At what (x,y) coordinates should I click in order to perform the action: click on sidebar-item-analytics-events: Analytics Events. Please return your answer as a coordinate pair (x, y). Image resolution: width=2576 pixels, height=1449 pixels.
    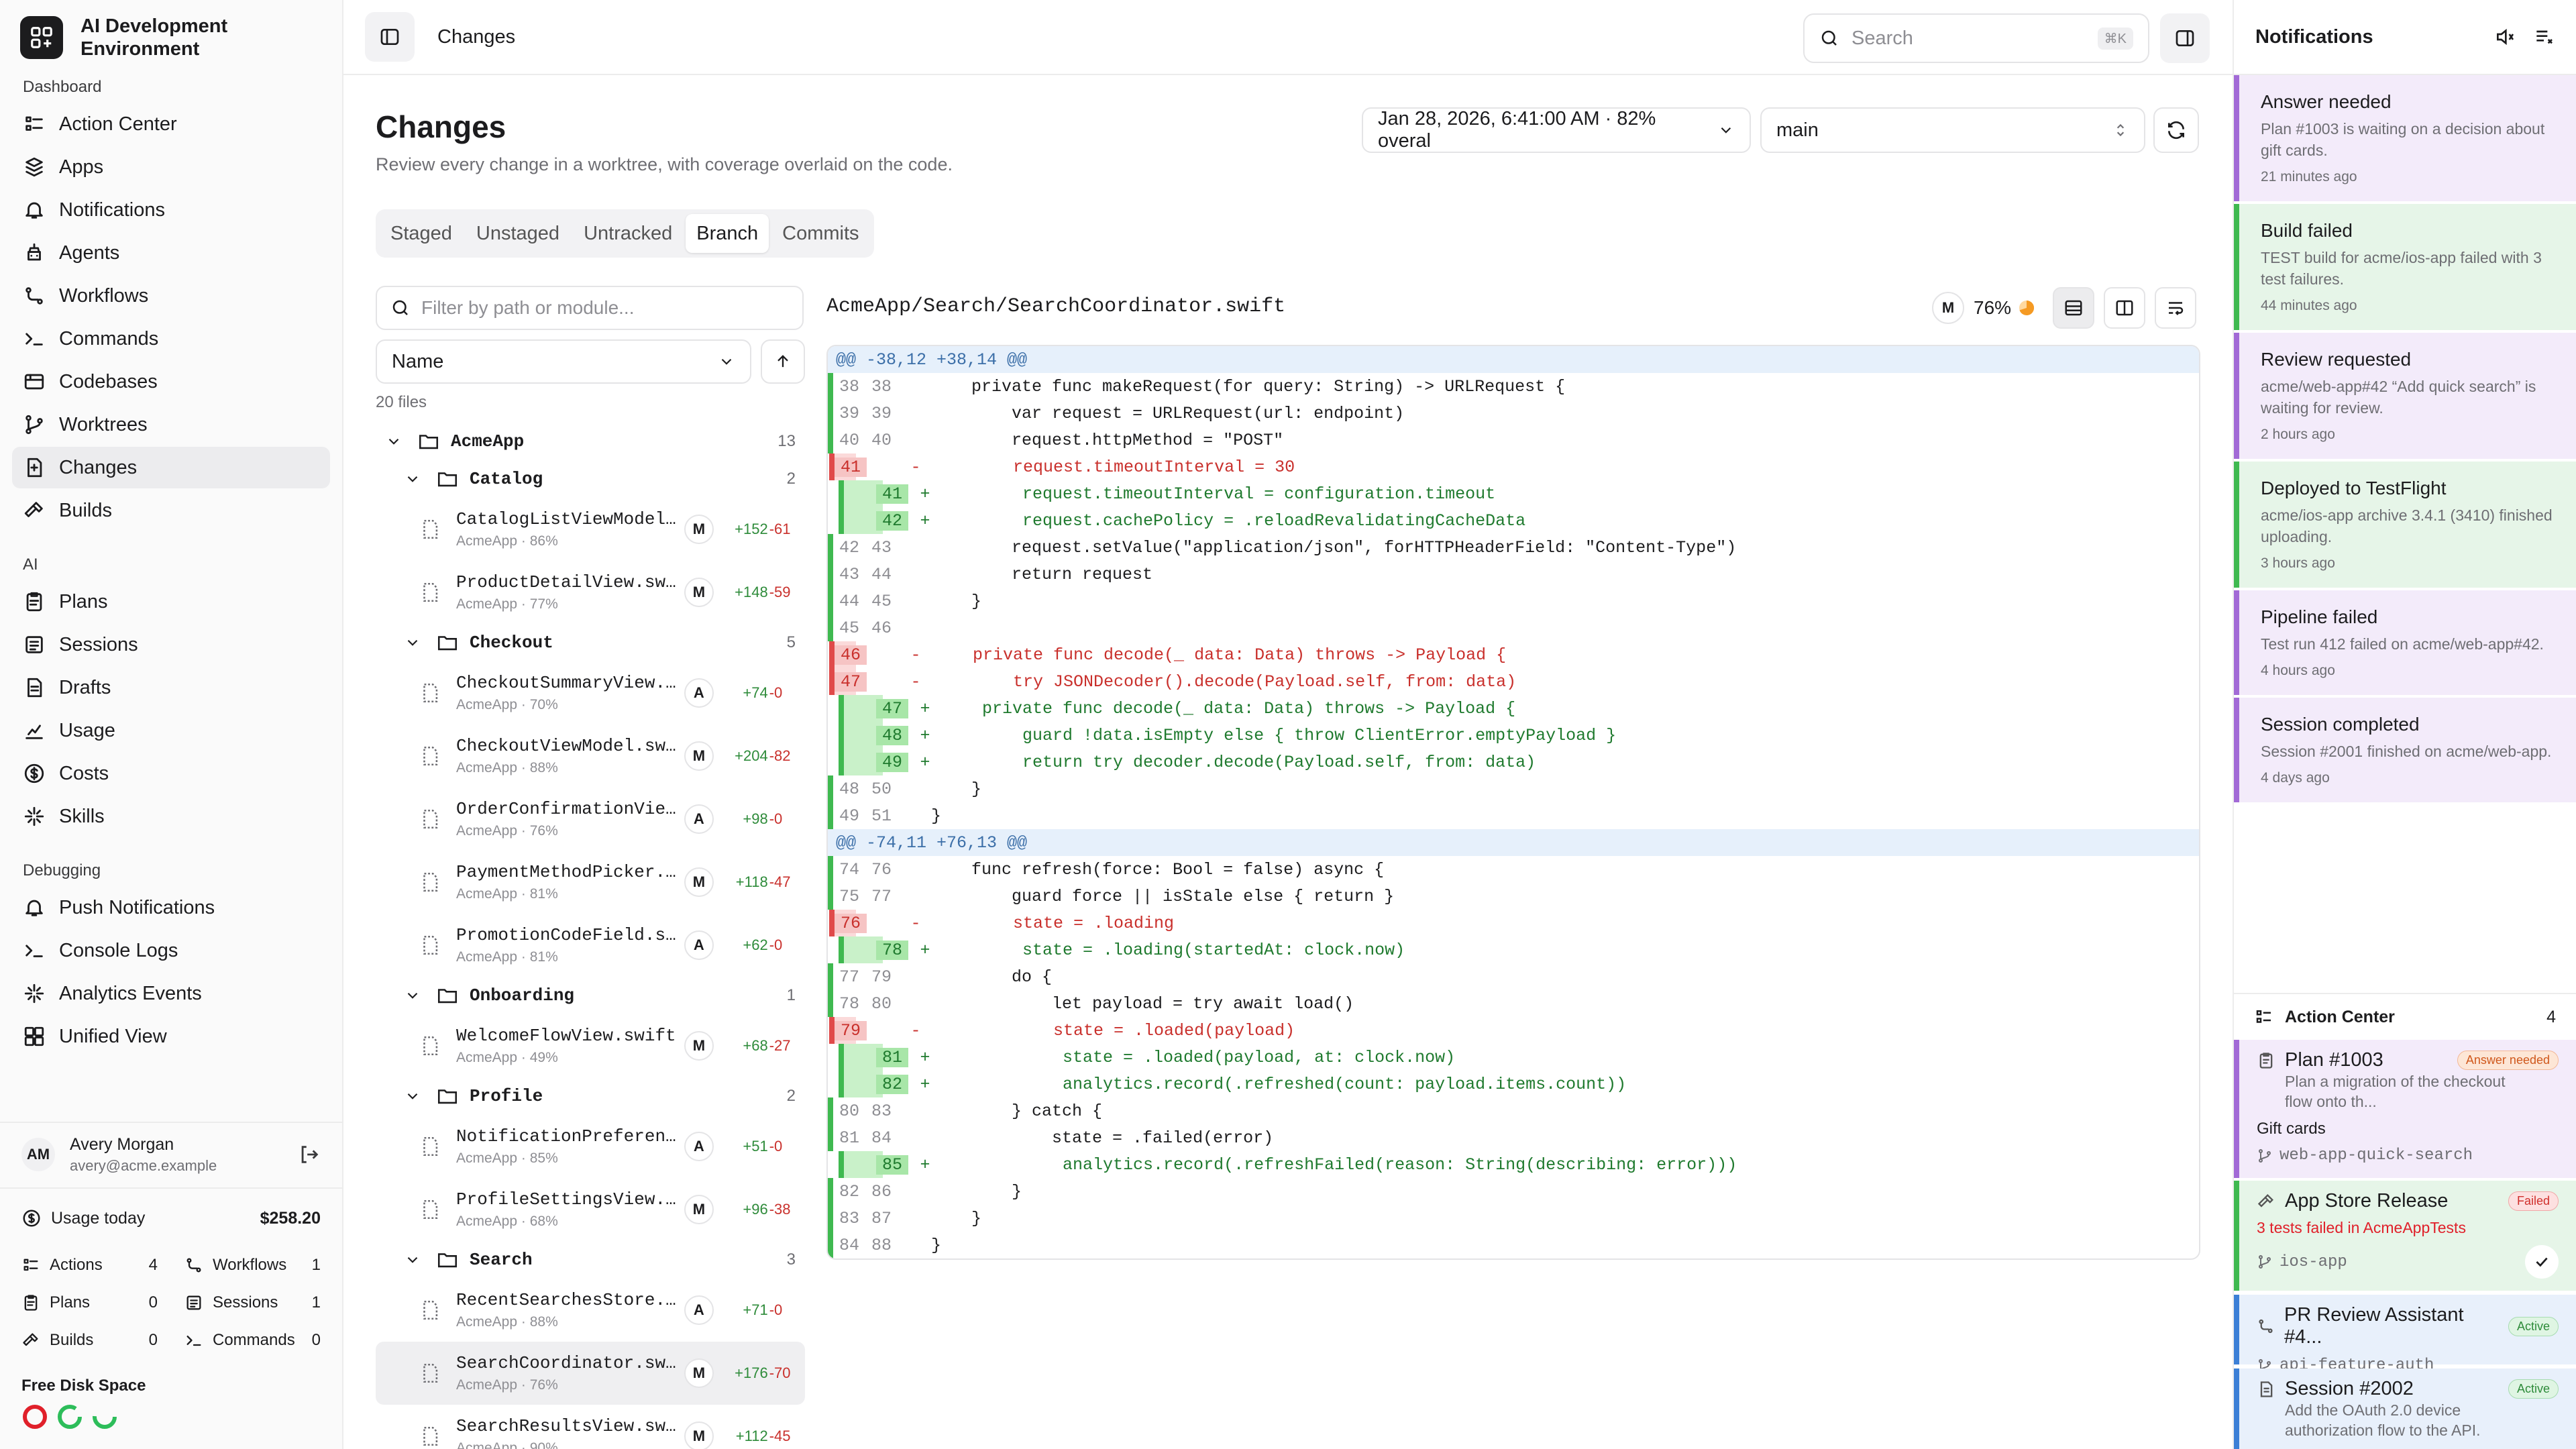
    Looking at the image, I should click on (171, 993).